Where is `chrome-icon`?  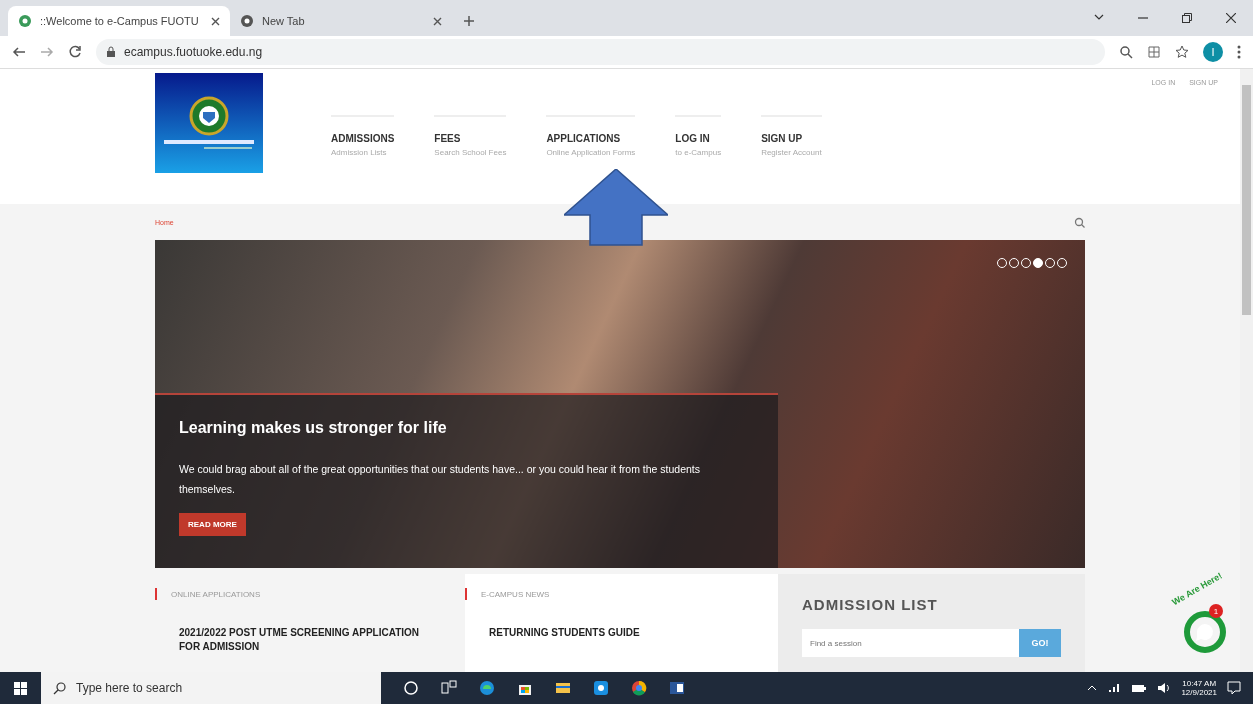
chrome-icon is located at coordinates (639, 688).